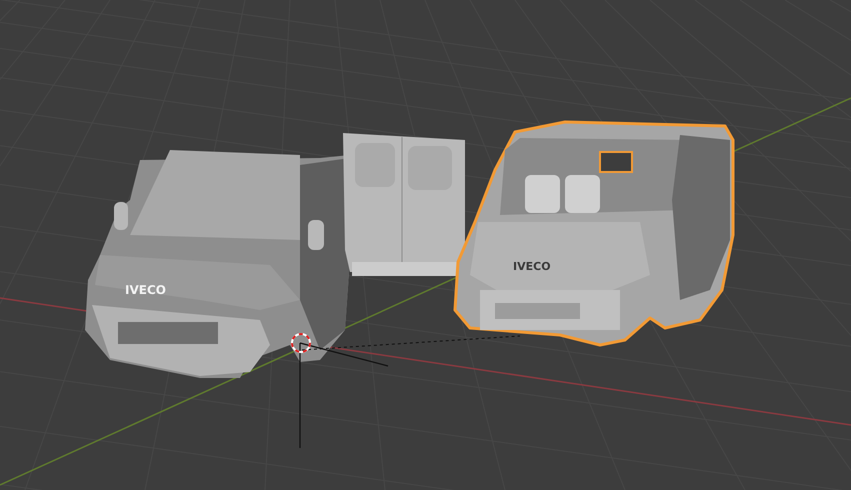 The height and width of the screenshot is (490, 851). I want to click on window-opening, so click(616, 162).